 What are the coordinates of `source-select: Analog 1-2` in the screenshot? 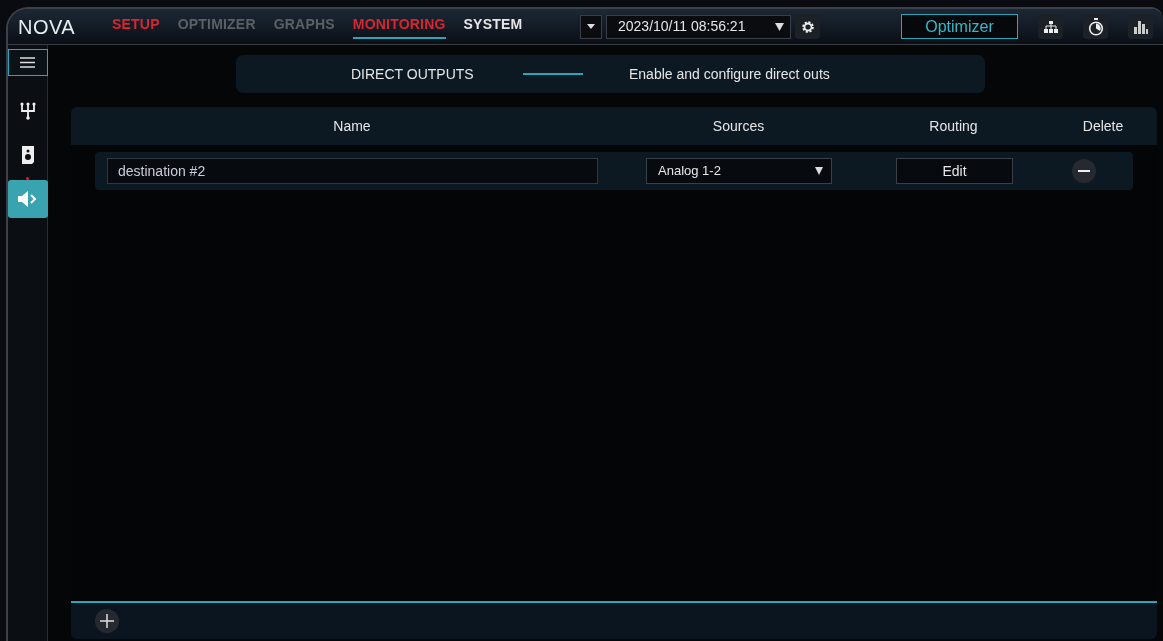 It's located at (739, 171).